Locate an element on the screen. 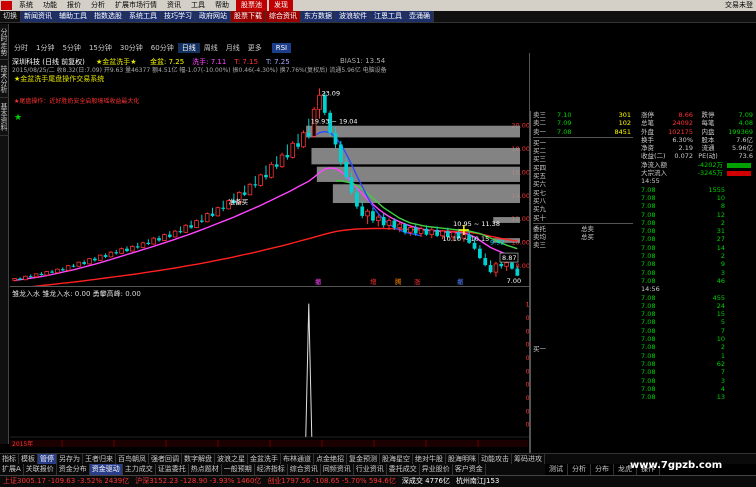  menu-item: 系统 is located at coordinates (26, 5).